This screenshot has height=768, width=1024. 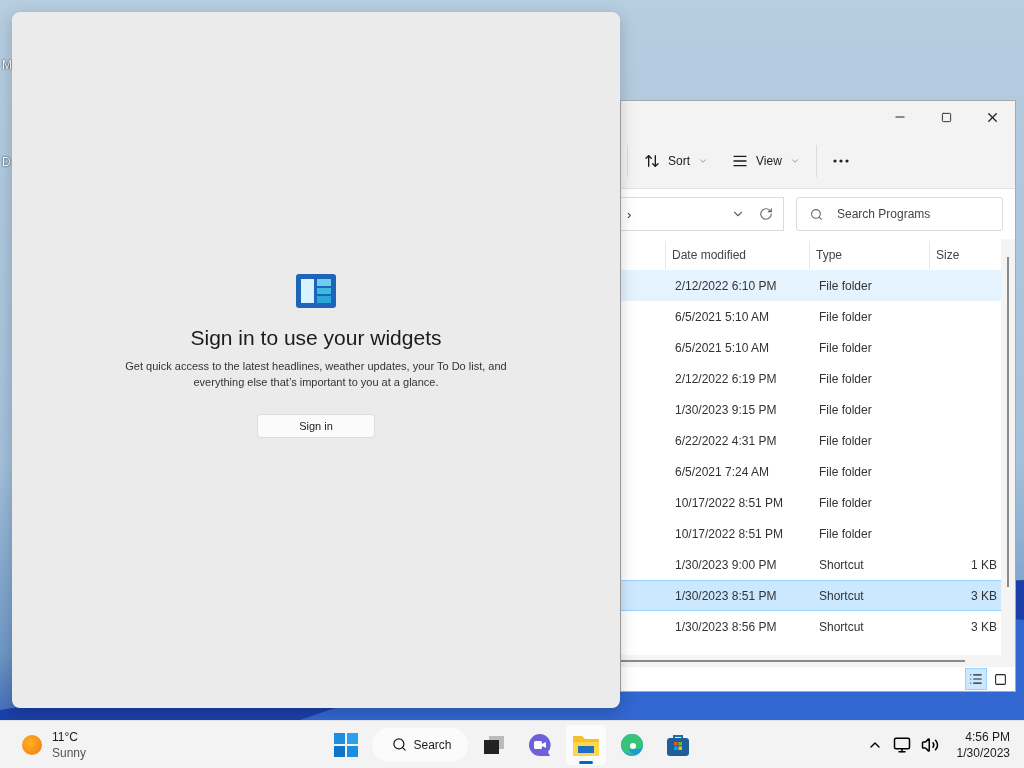 What do you see at coordinates (702, 214) in the screenshot?
I see `address-bar: ›` at bounding box center [702, 214].